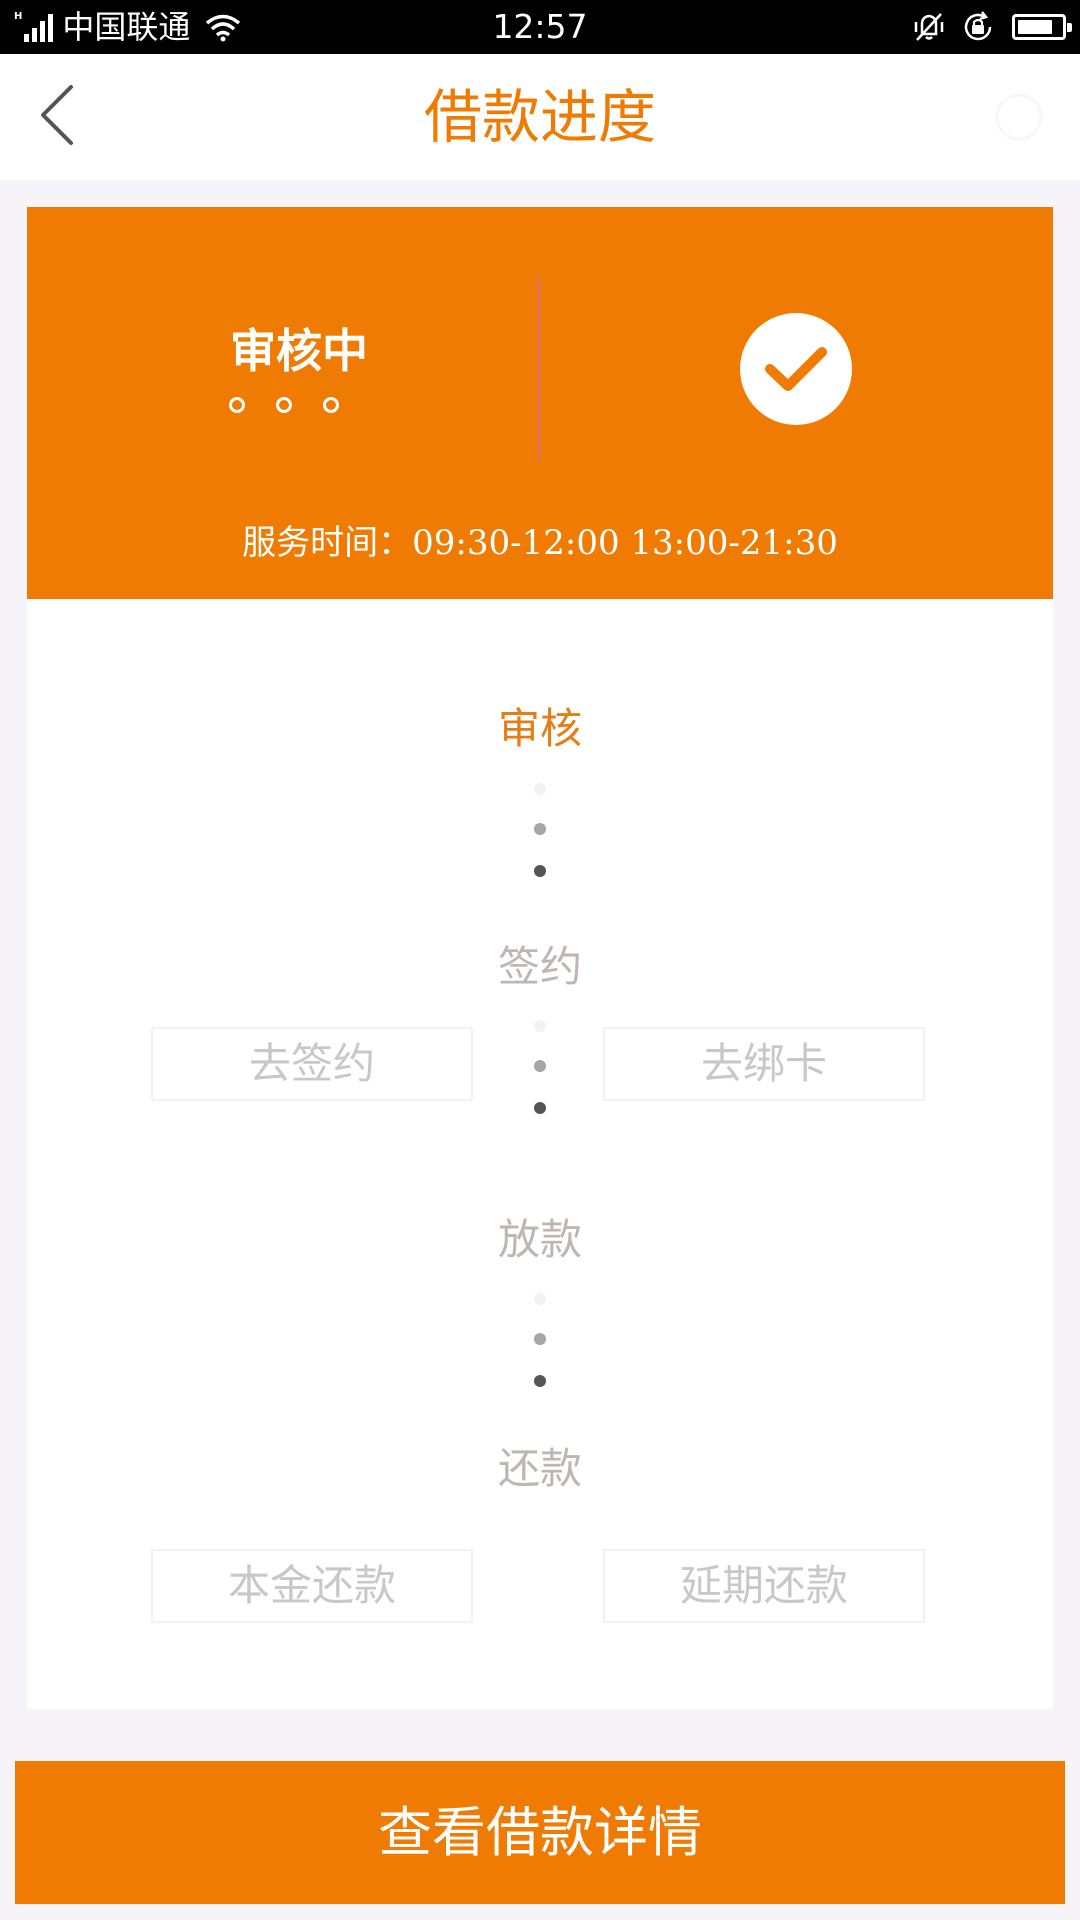 This screenshot has height=1920, width=1080. I want to click on service-time-value: 09:30-12:00 13:00-21:30, so click(625, 543).